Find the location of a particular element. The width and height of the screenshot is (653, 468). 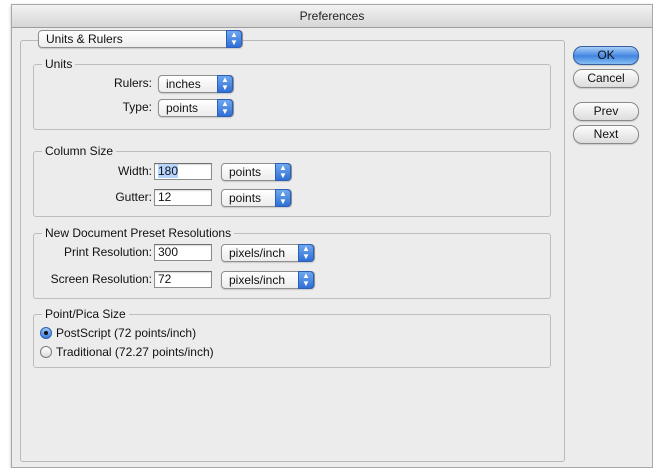

screen-resolution-value: 72 is located at coordinates (165, 279).